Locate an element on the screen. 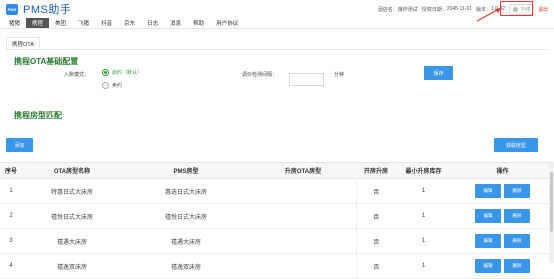 This screenshot has height=279, width=554. column-header: 升房OTA房型 is located at coordinates (303, 170).